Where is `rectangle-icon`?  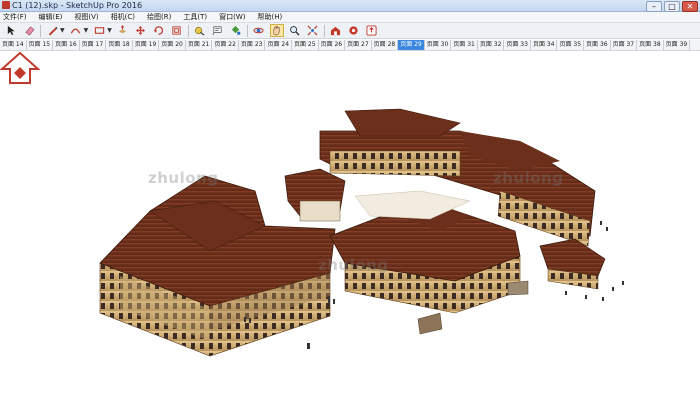 rectangle-icon is located at coordinates (99, 30).